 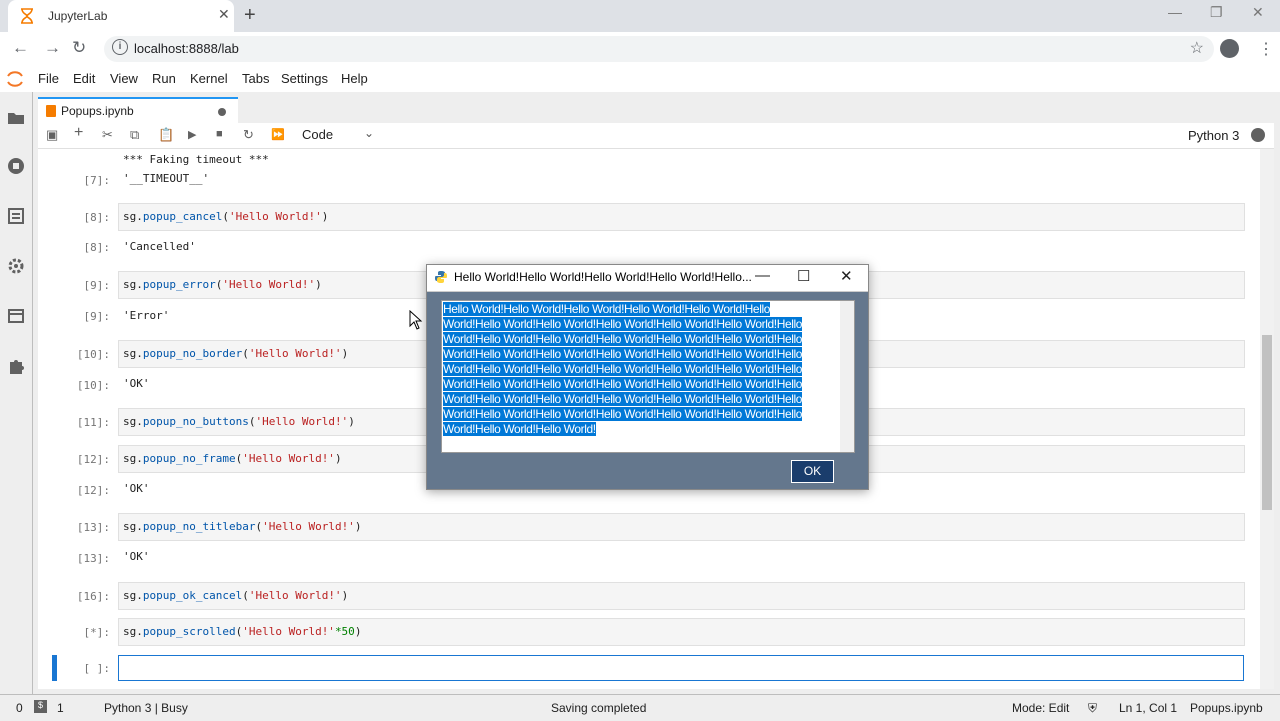 I want to click on cut-icon: ✂, so click(x=107, y=135).